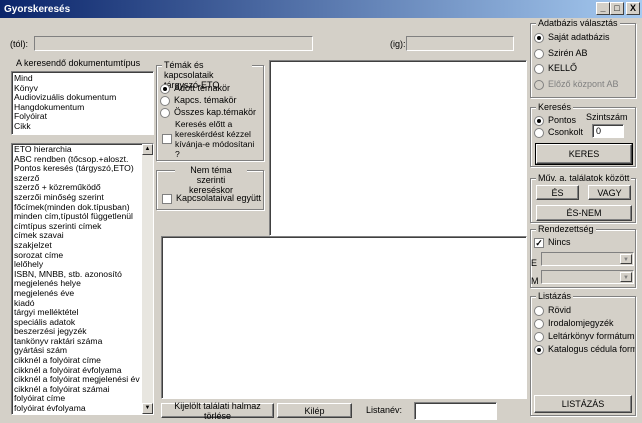 This screenshot has width=642, height=423. I want to click on list-item: ETO hierarchia, so click(77, 150).